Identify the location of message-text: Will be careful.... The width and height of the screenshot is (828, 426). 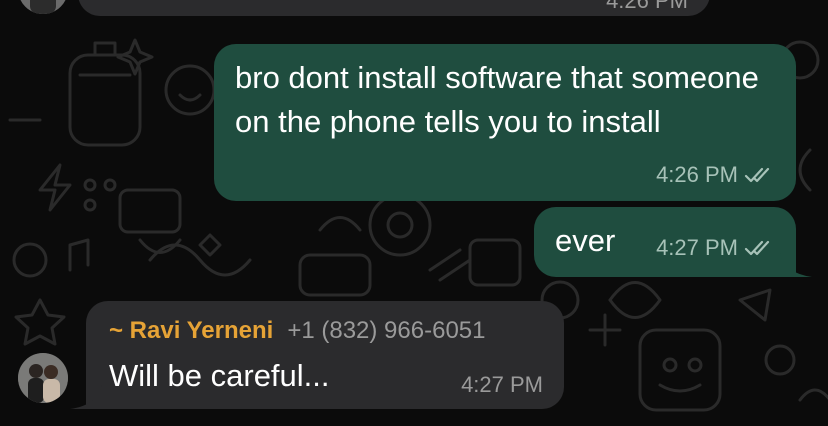
(219, 375).